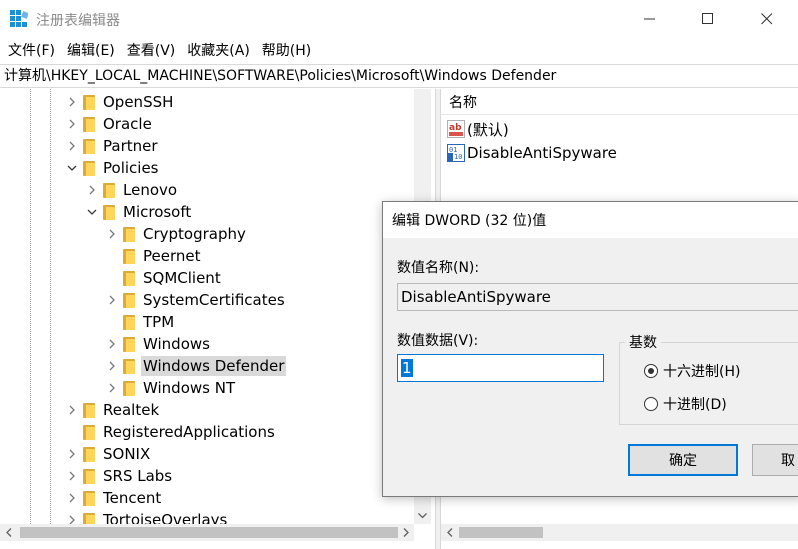 This screenshot has width=798, height=549. I want to click on tree-item-label: Oracle, so click(127, 124).